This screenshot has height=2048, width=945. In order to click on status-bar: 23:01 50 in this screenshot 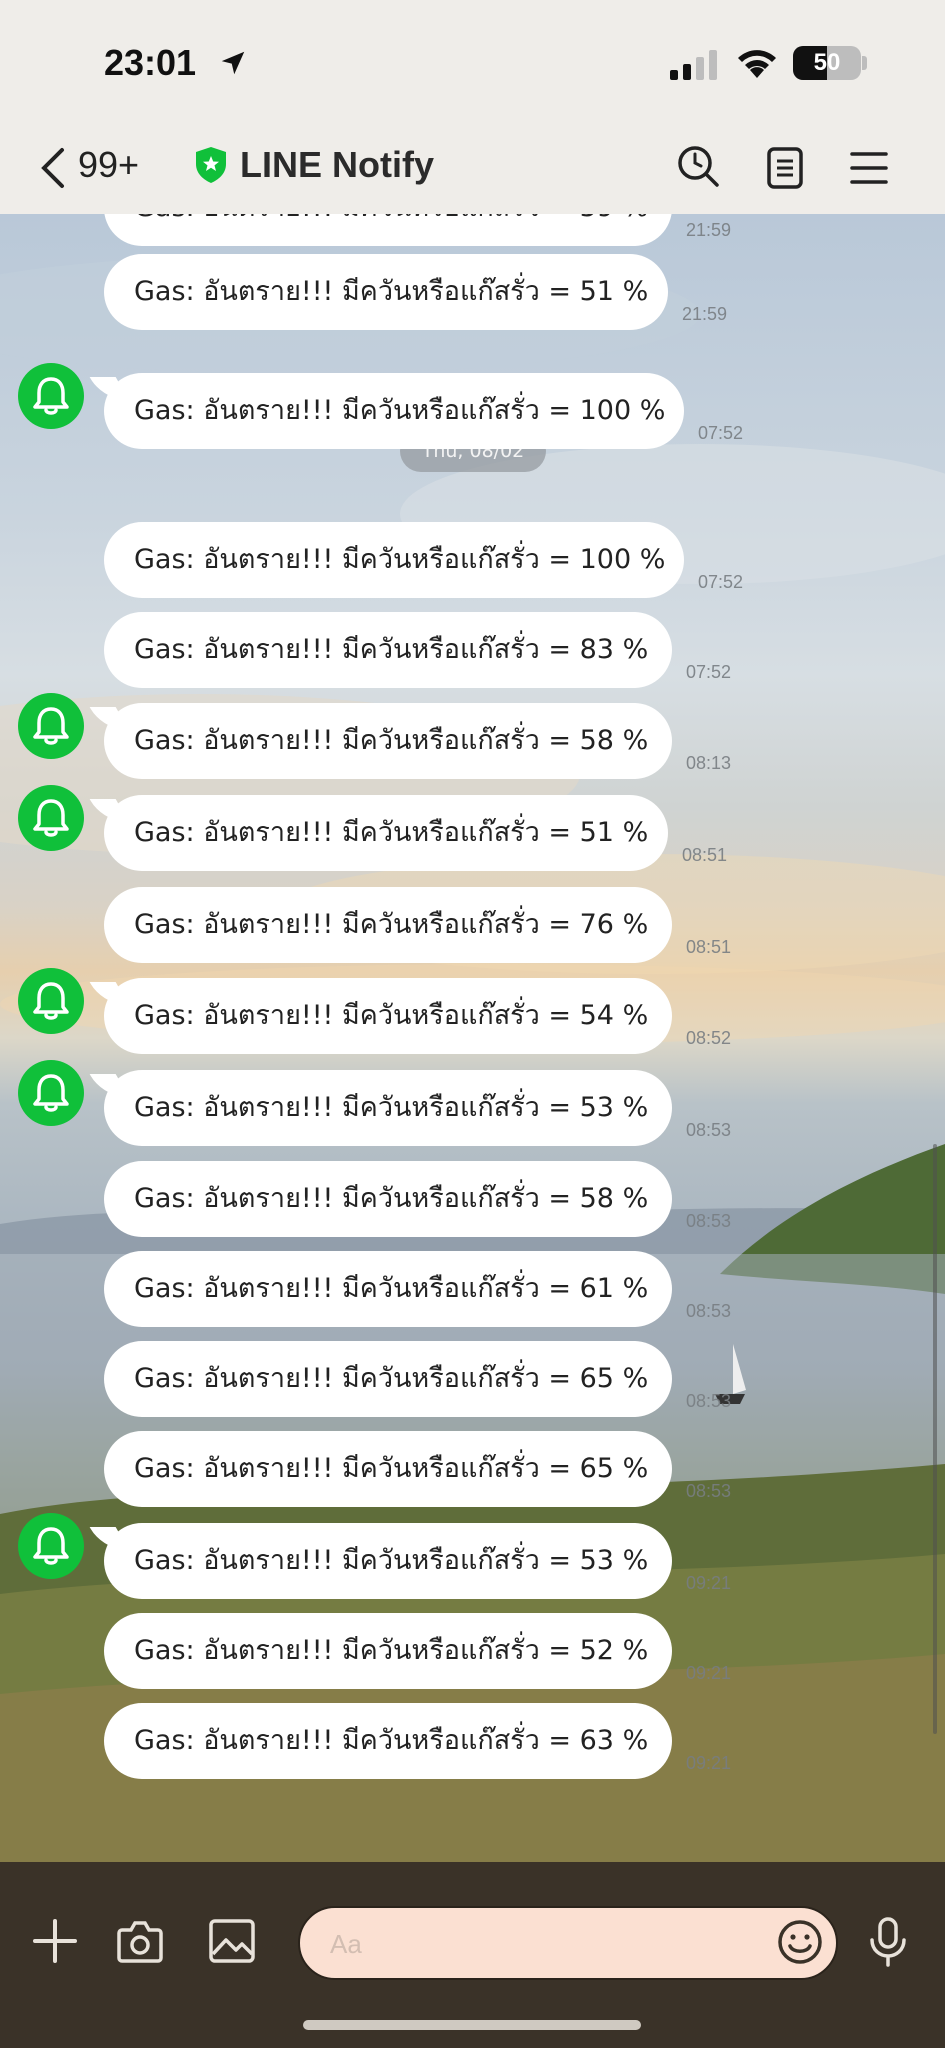, I will do `click(472, 65)`.